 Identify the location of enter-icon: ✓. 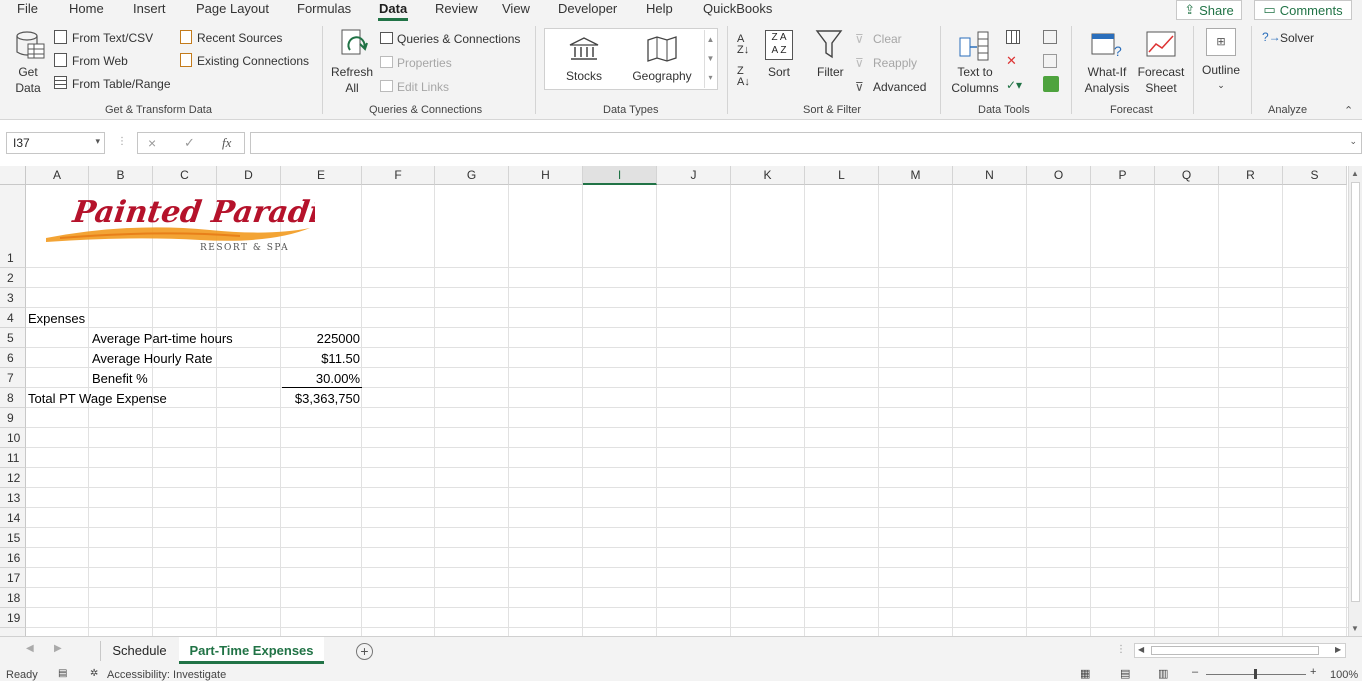
(189, 143).